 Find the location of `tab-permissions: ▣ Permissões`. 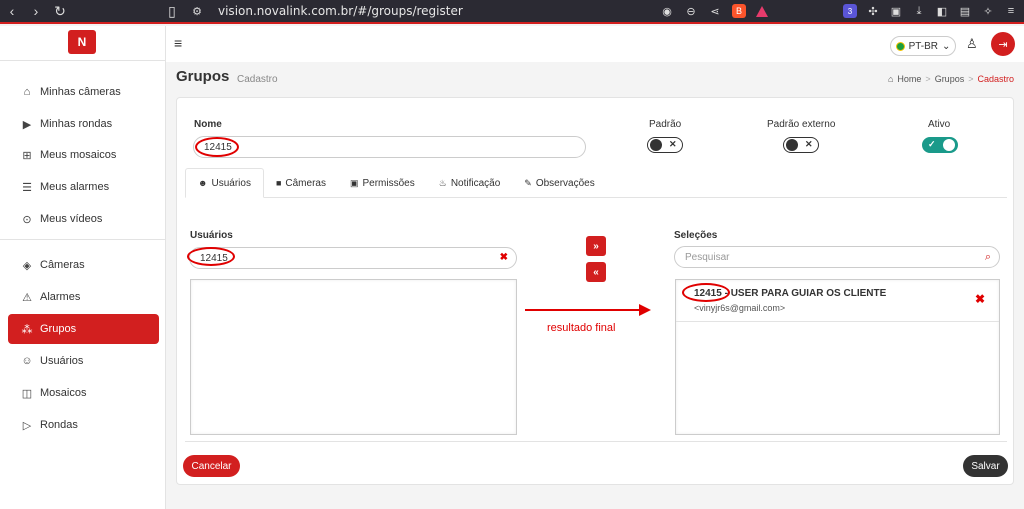

tab-permissions: ▣ Permissões is located at coordinates (382, 183).